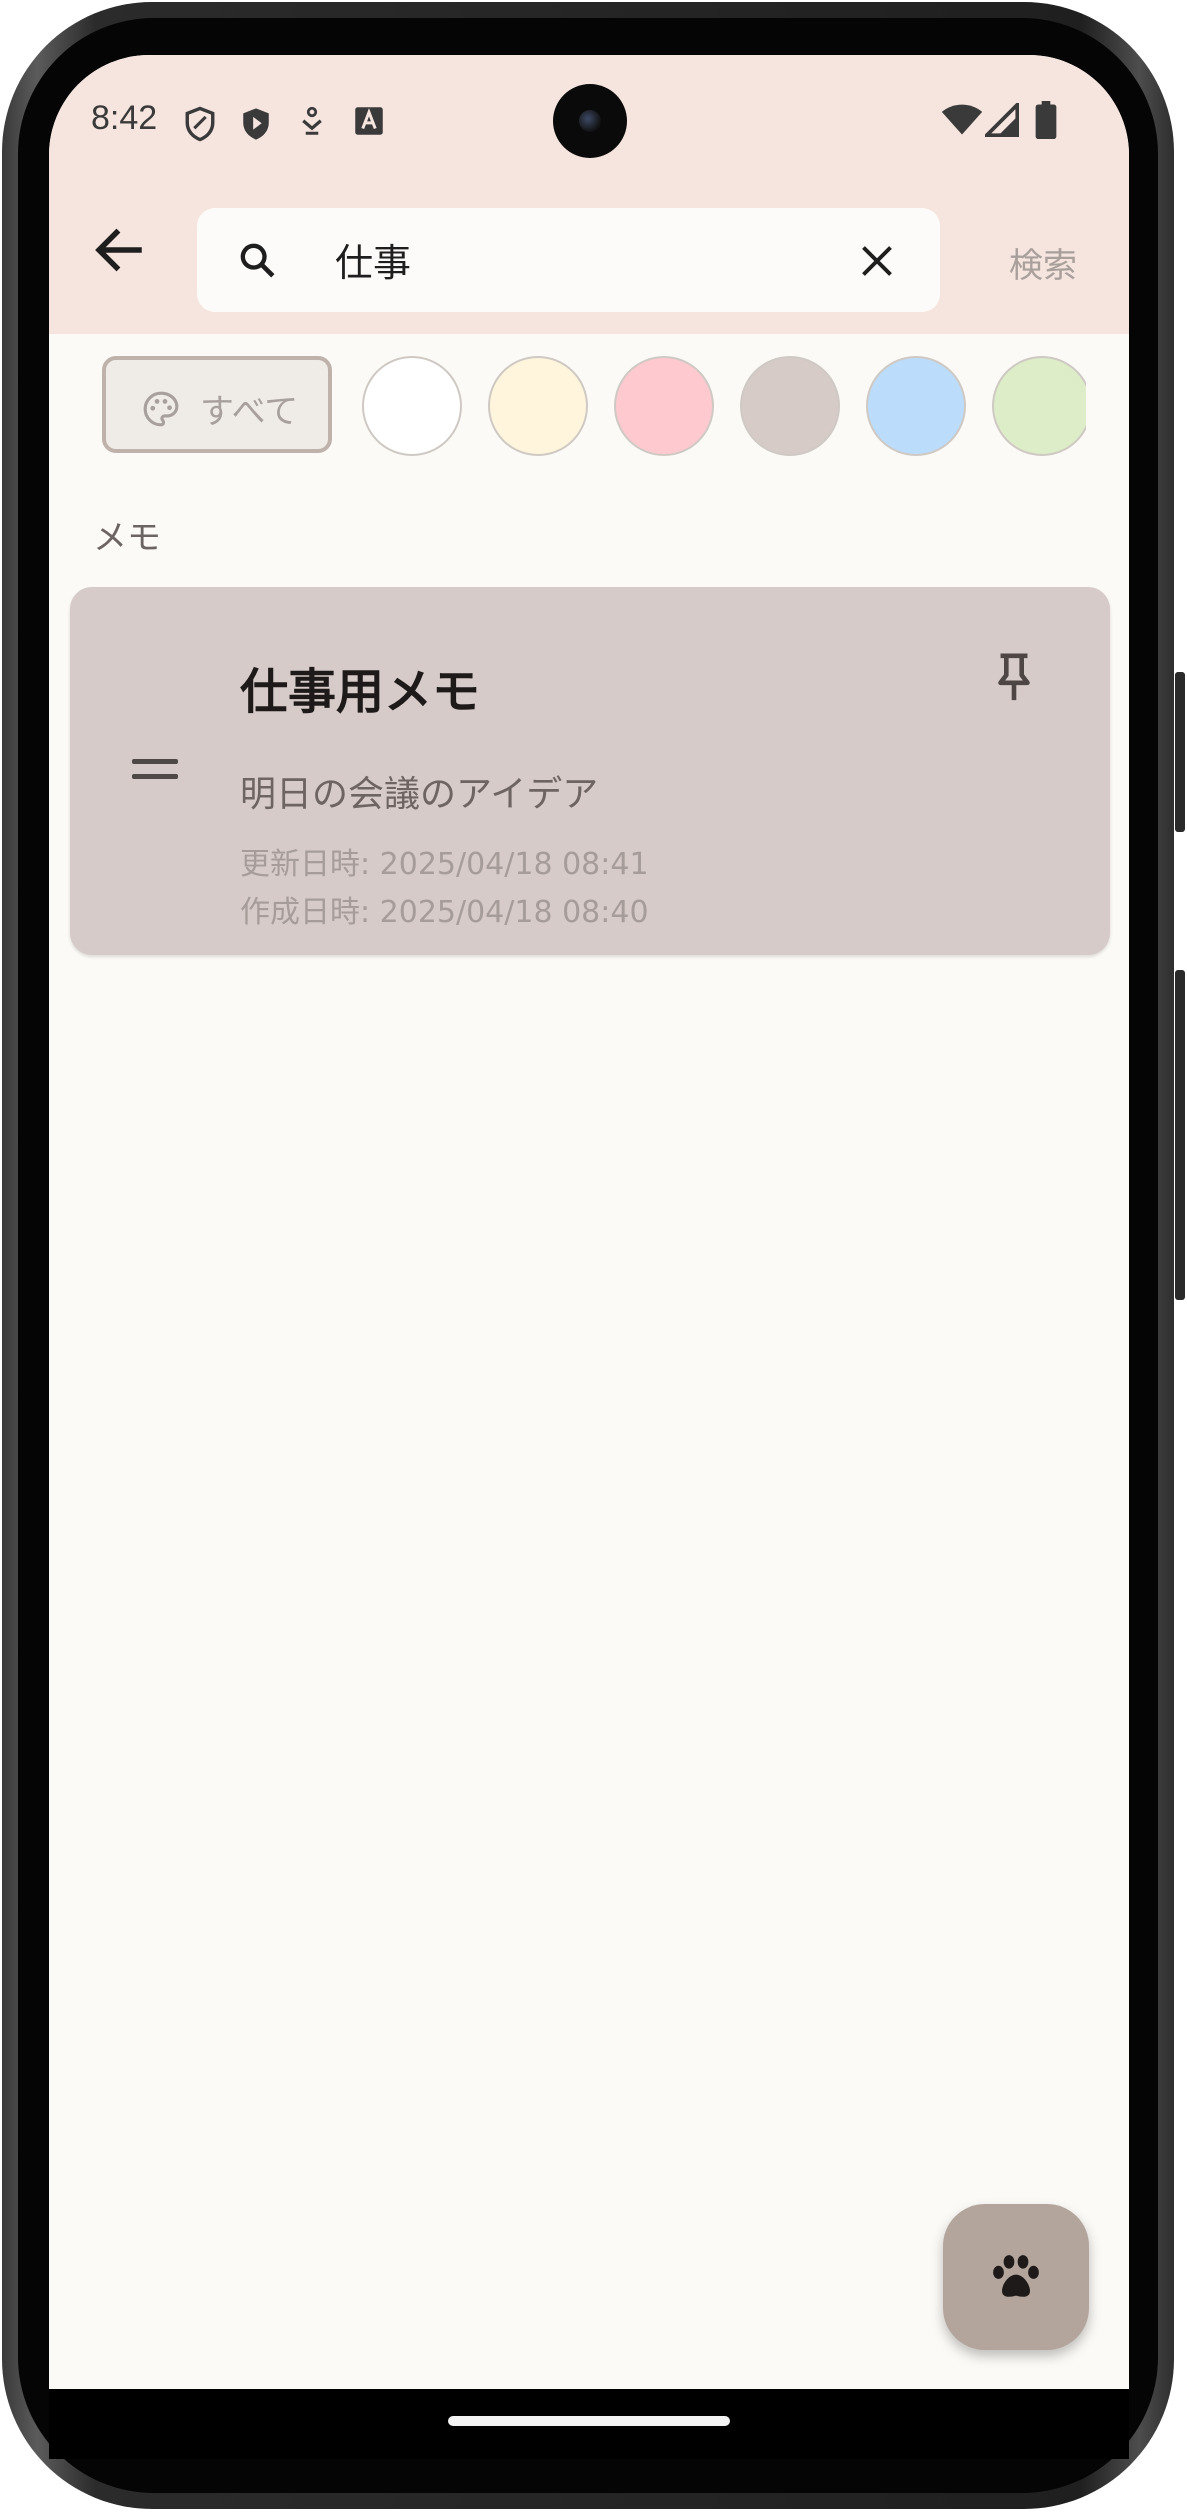 This screenshot has width=1187, height=2513. I want to click on color-filter-row, so click(567, 410).